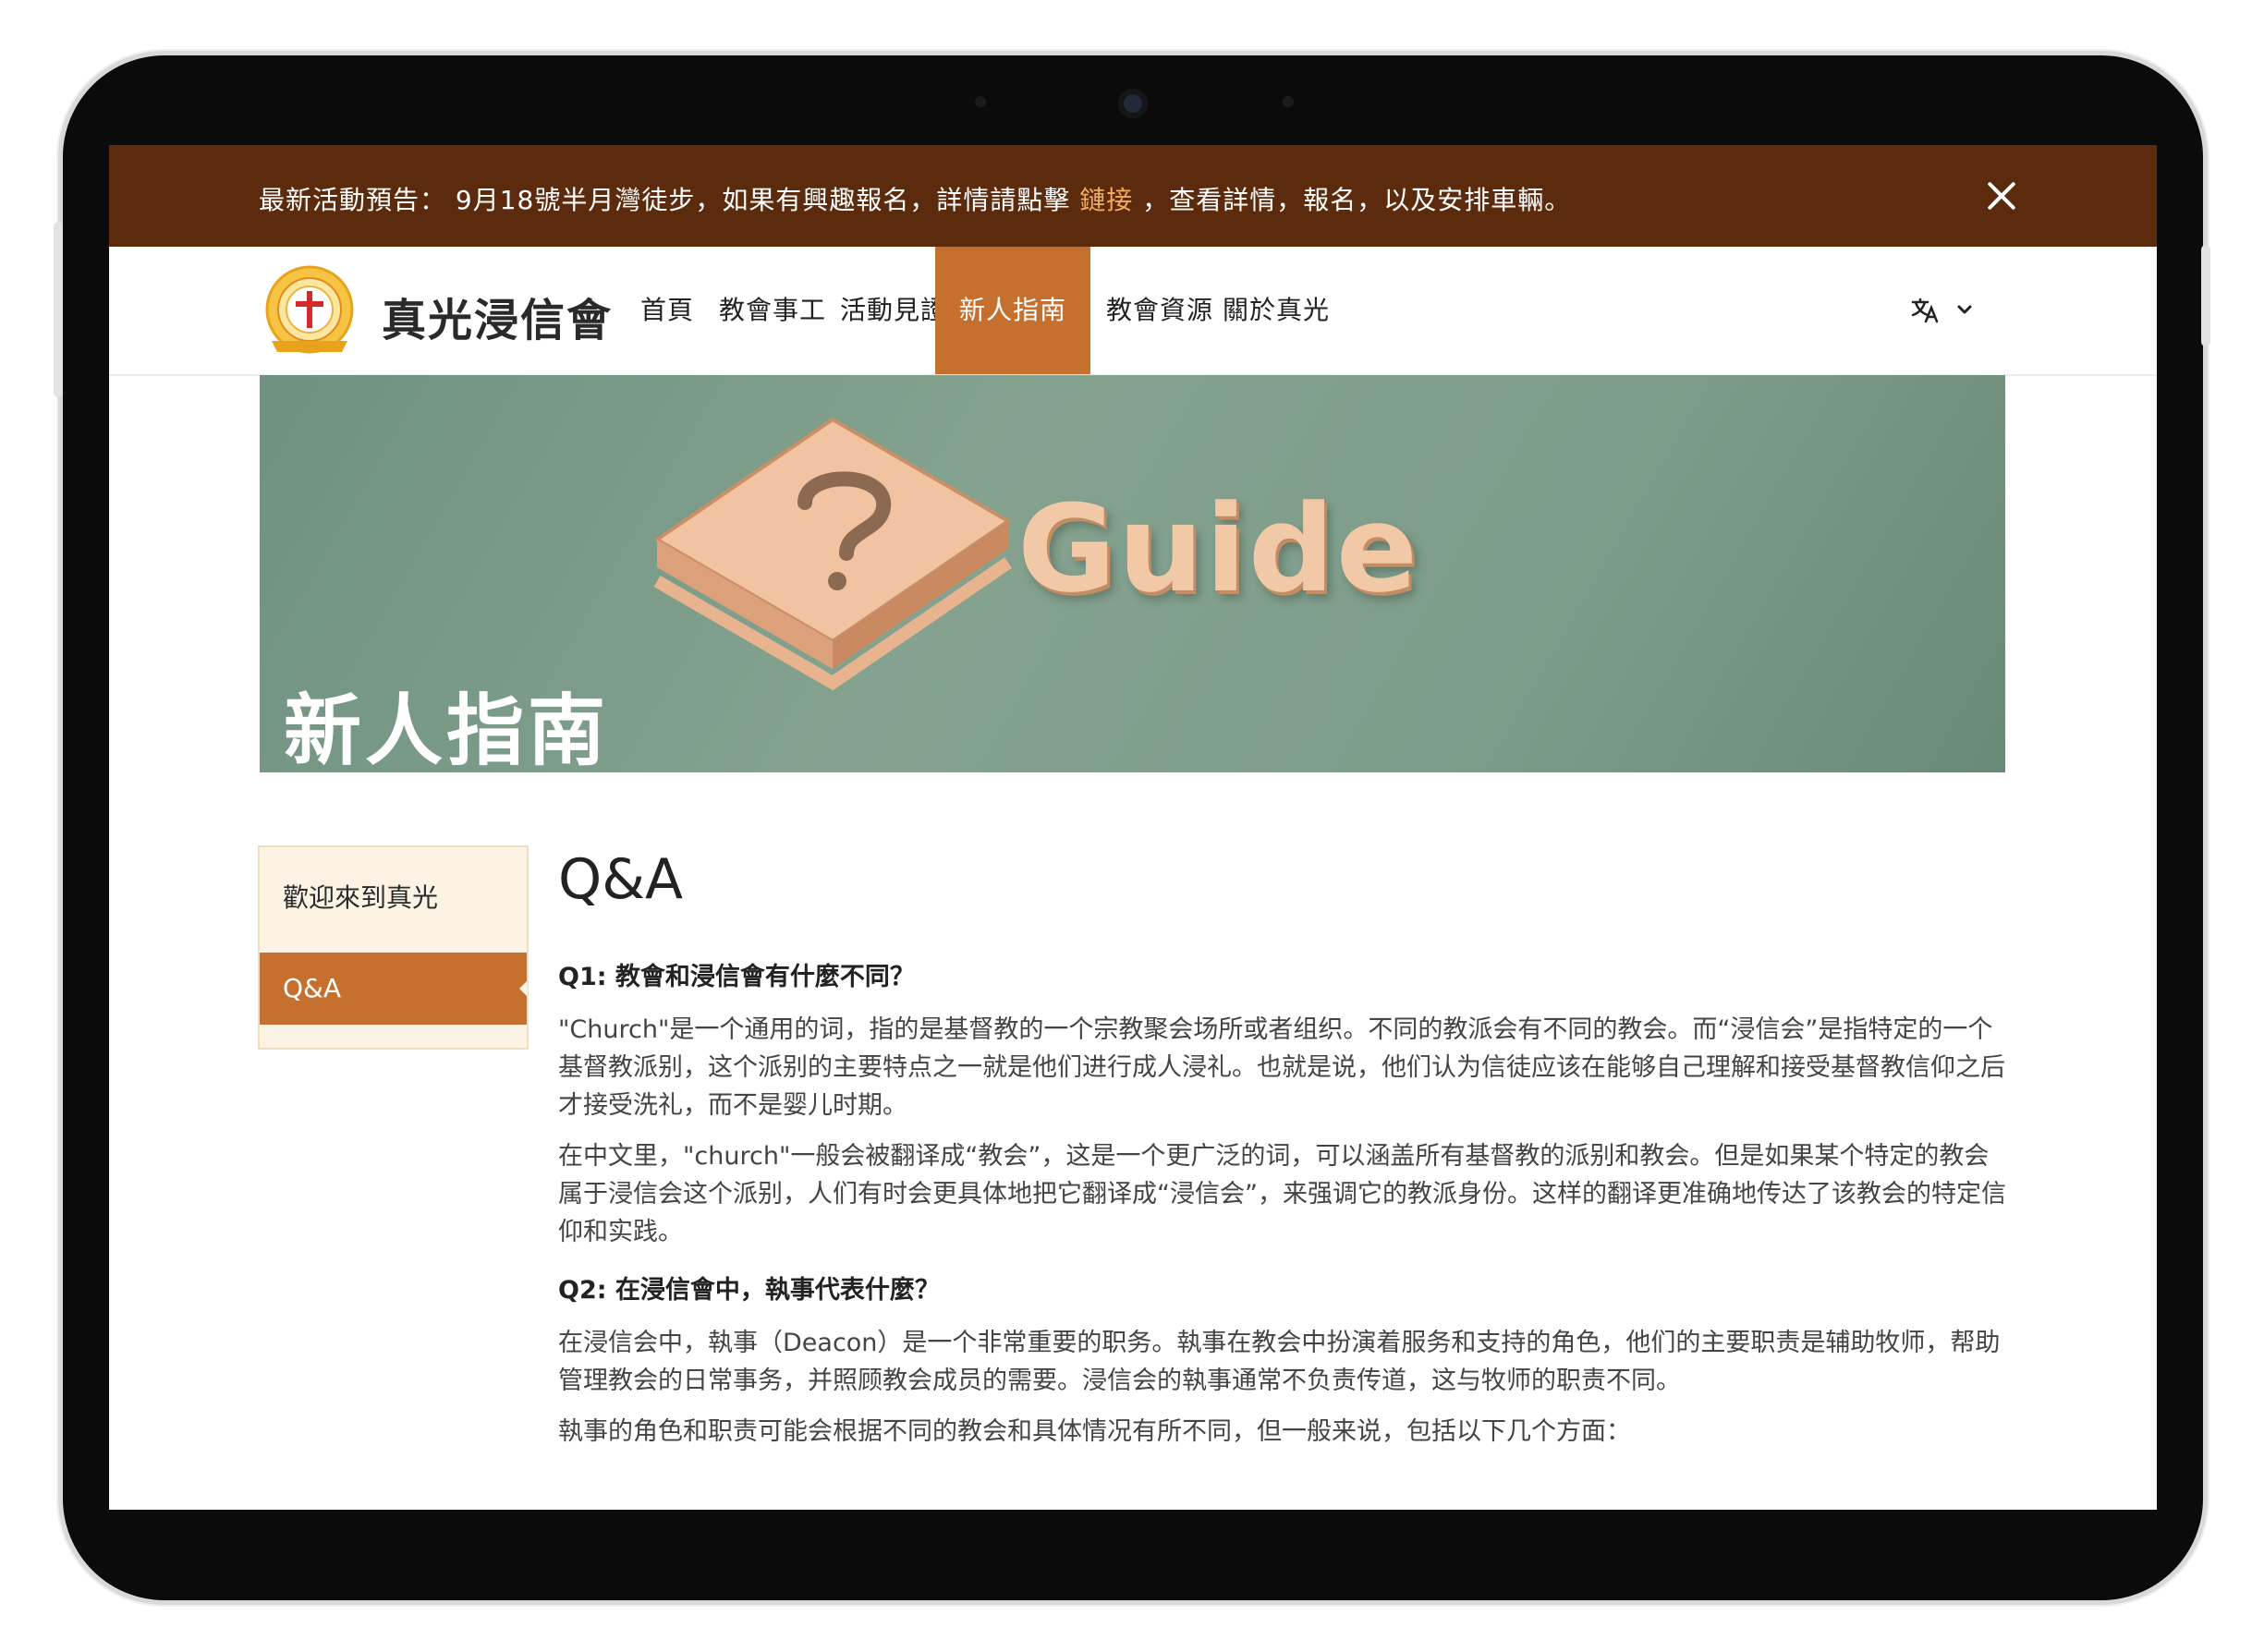 Image resolution: width=2264 pixels, height=1652 pixels. Describe the element at coordinates (665, 200) in the screenshot. I see `banner-text-before: 最新活動預告： 9月18號半月灣徒步，如果有興趣報名，詳情請點擊` at that location.